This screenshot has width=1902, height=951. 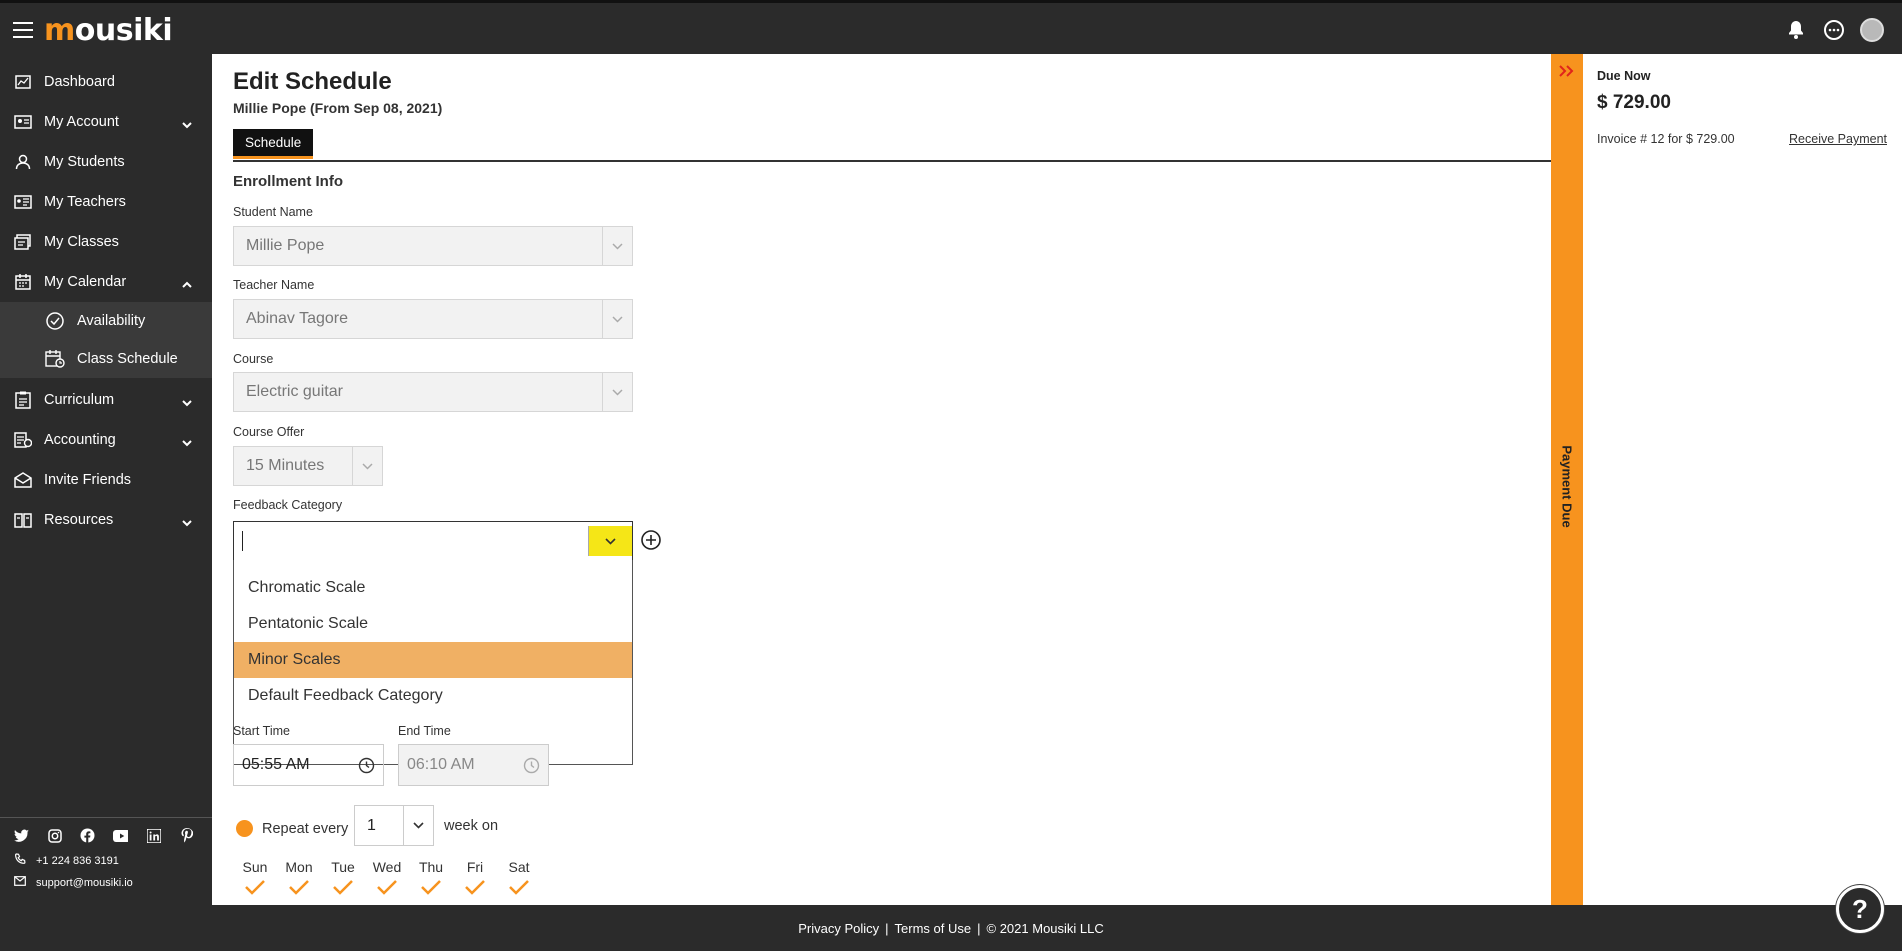 I want to click on menu-icon, so click(x=23, y=30).